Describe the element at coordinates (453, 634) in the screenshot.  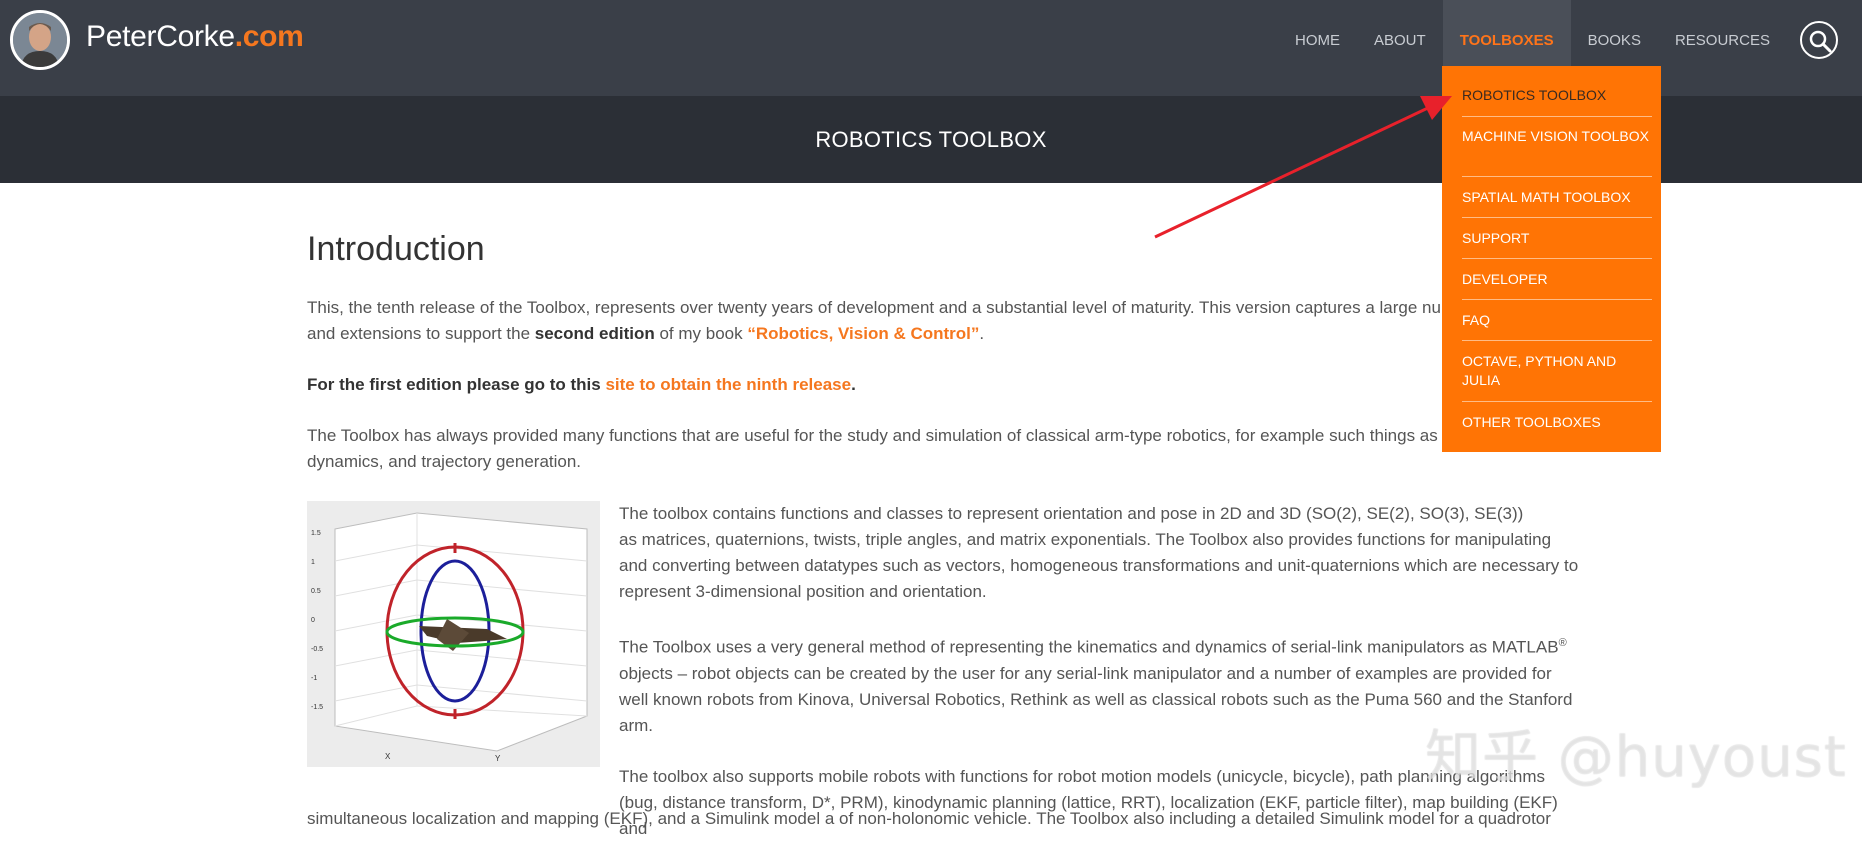
I see `gimbal-figure: 1.5 1 0.5 0 -0.5 -1 -1.5 X Y` at that location.